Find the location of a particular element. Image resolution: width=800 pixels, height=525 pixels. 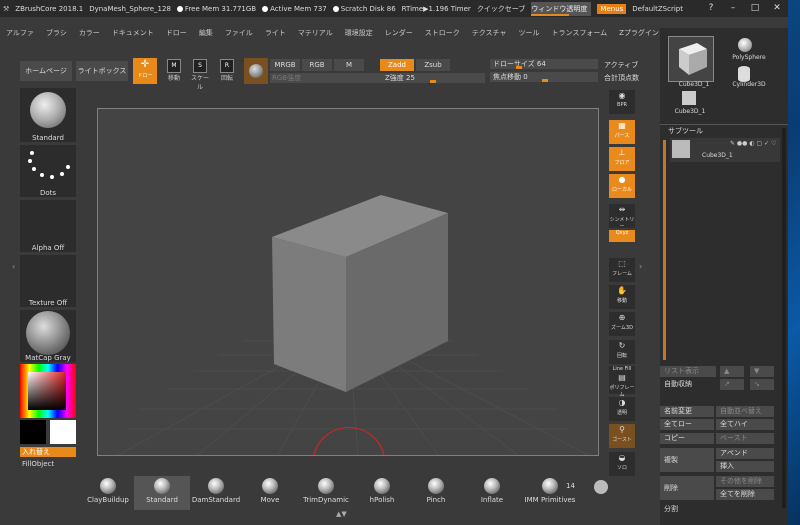

brush-move: Move is located at coordinates (270, 493).